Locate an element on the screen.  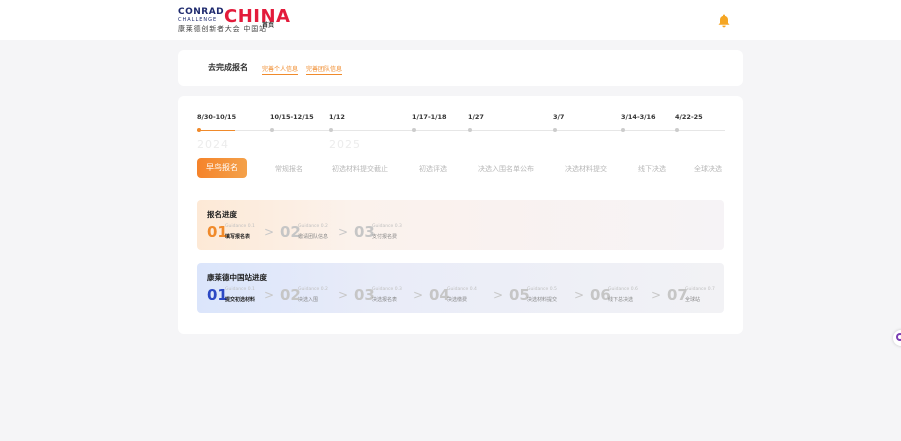
stage-final-materials: 决选材料提交 is located at coordinates (586, 169).